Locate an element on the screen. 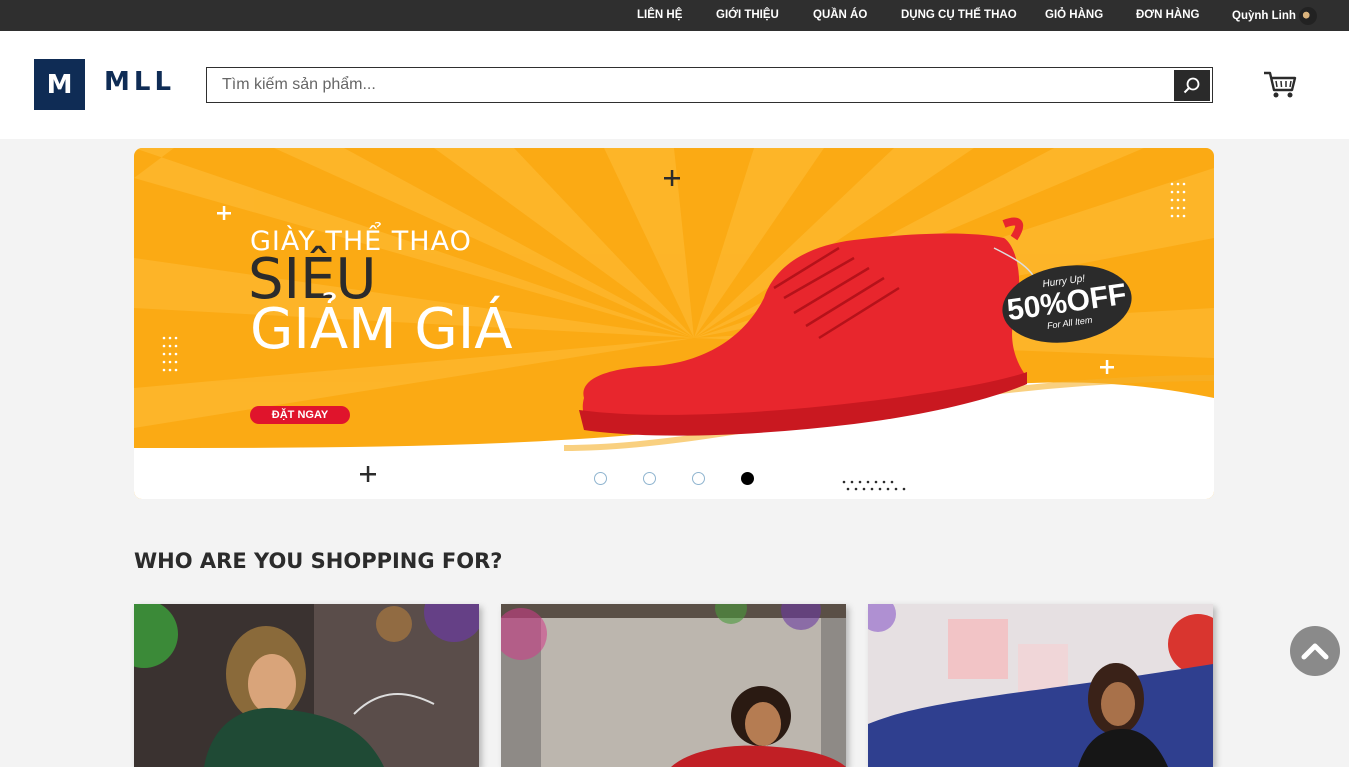  site-header: M MLL is located at coordinates (674, 85).